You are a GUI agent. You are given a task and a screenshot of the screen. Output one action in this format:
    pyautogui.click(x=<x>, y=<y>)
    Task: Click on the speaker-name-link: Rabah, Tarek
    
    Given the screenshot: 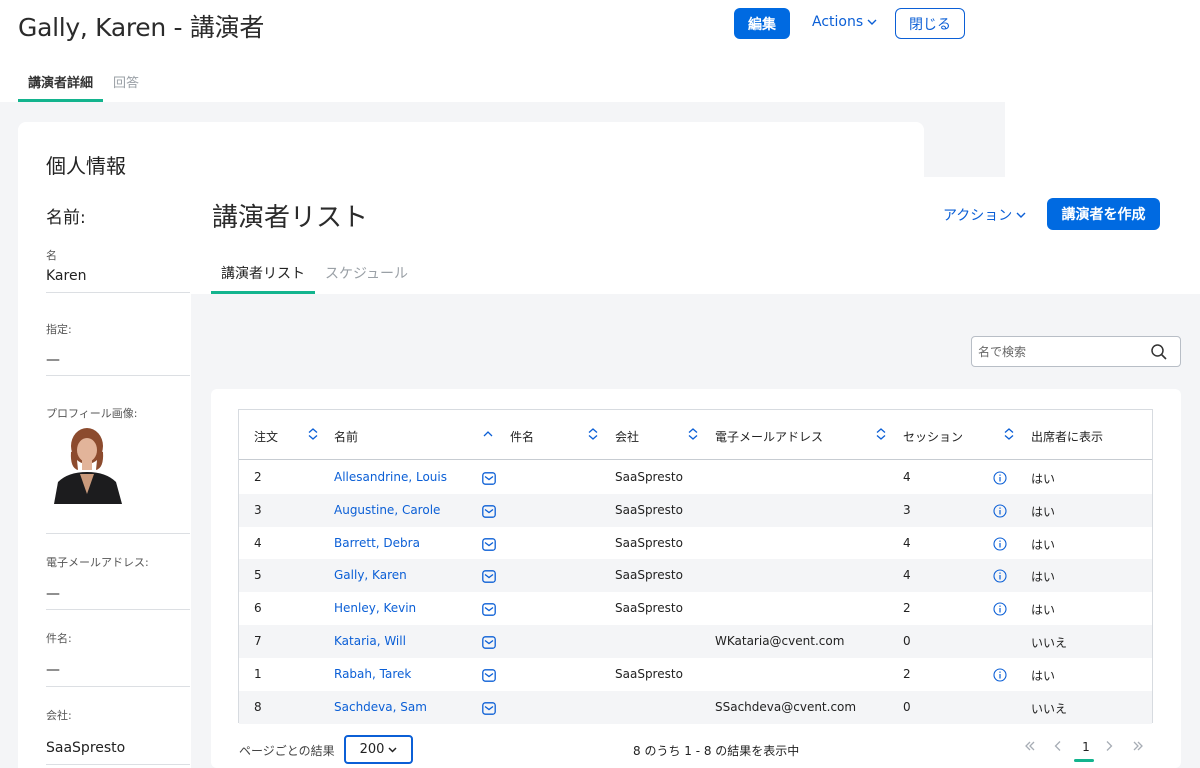 What is the action you would take?
    pyautogui.click(x=372, y=674)
    